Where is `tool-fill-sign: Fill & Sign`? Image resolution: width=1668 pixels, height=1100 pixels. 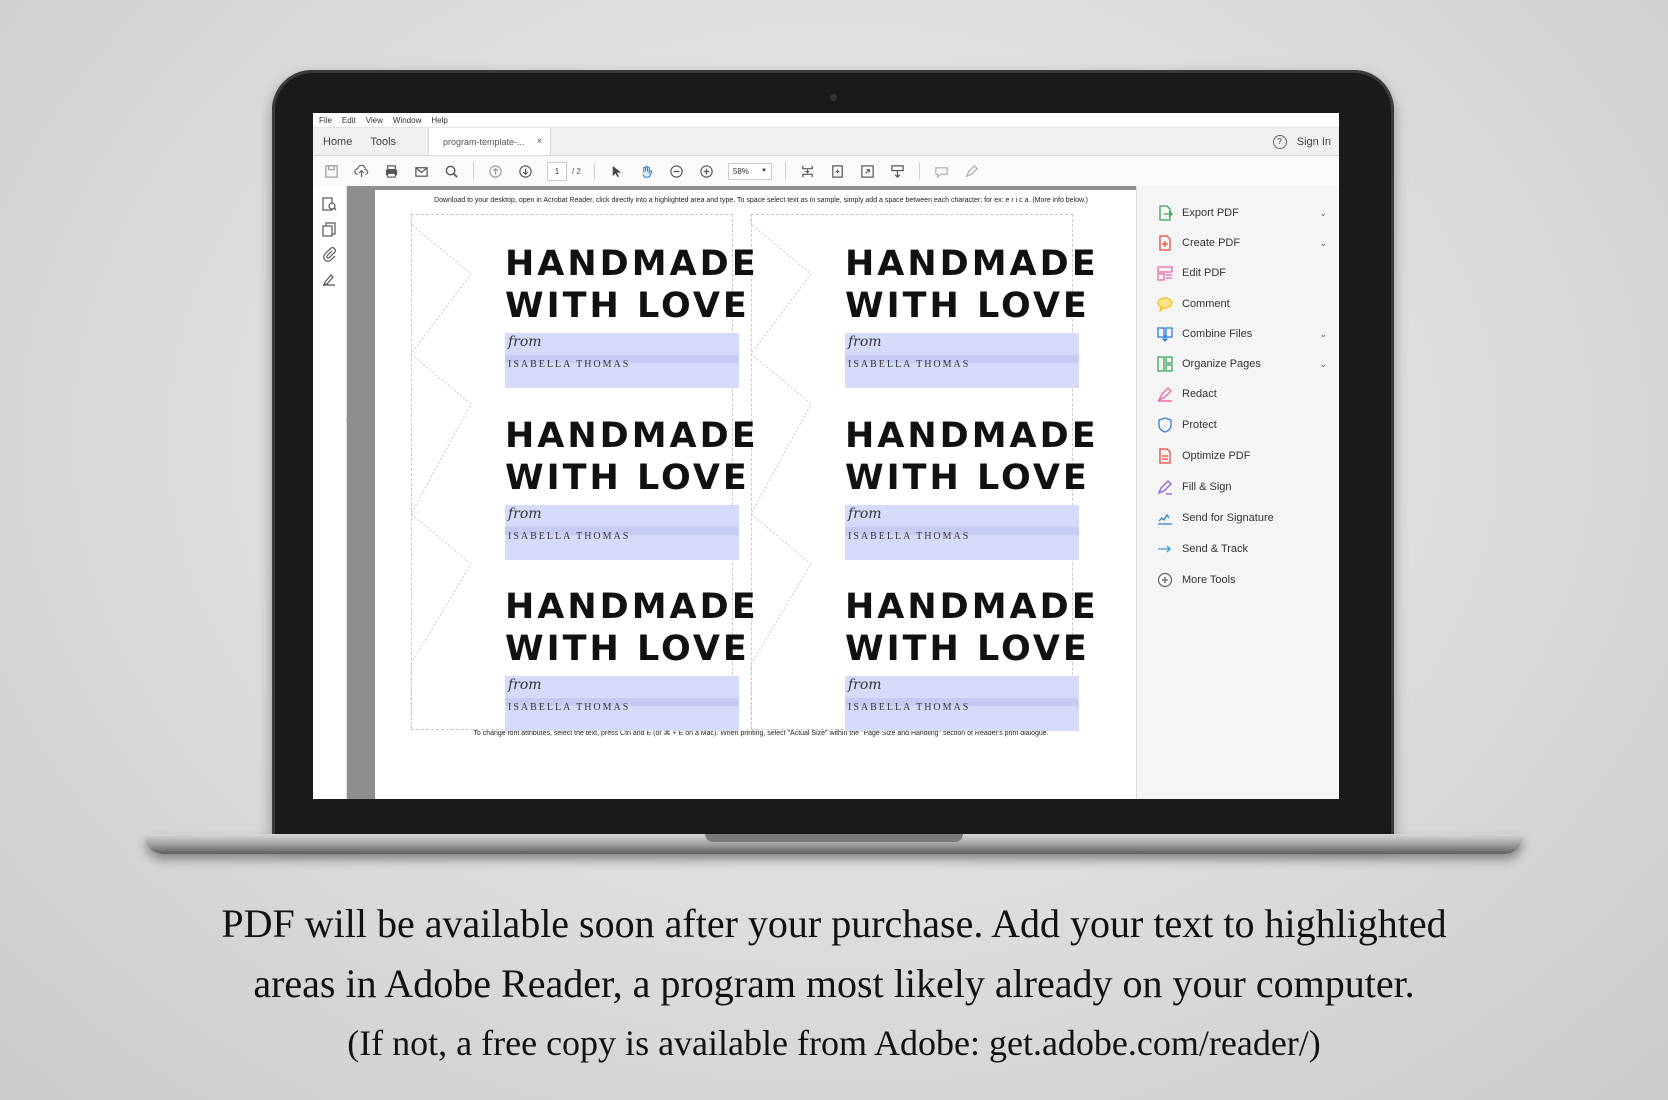
tool-fill-sign: Fill & Sign is located at coordinates (1242, 487).